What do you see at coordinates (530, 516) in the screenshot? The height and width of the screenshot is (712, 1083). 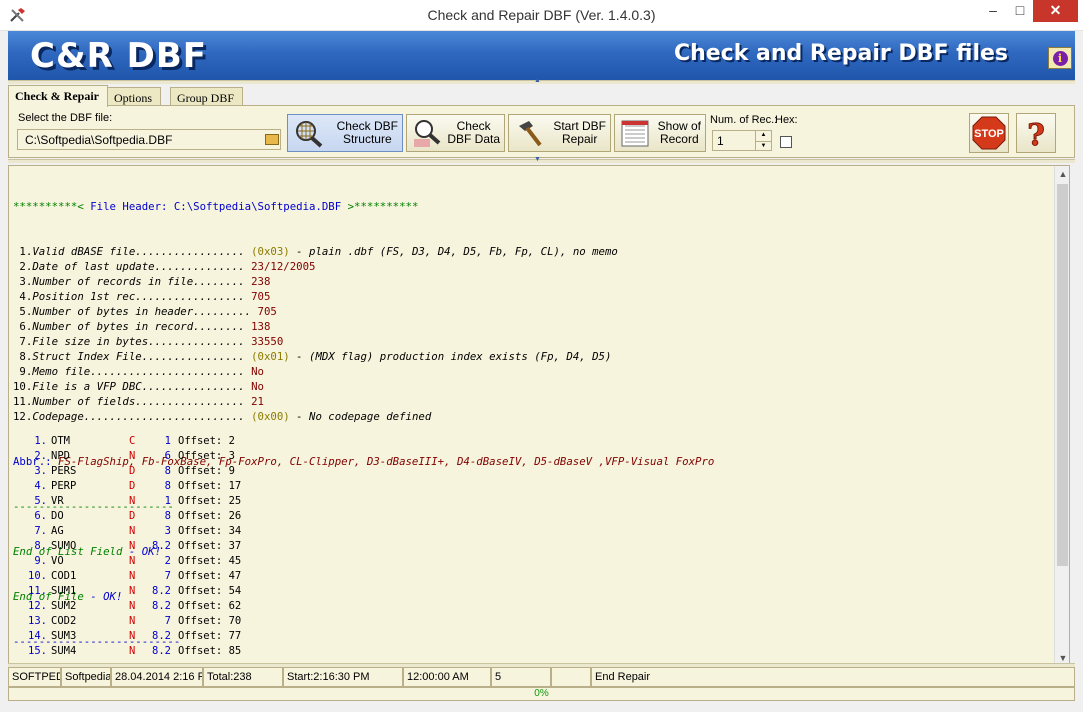 I see `field-row: 6. DO D 8 Offset: 26` at bounding box center [530, 516].